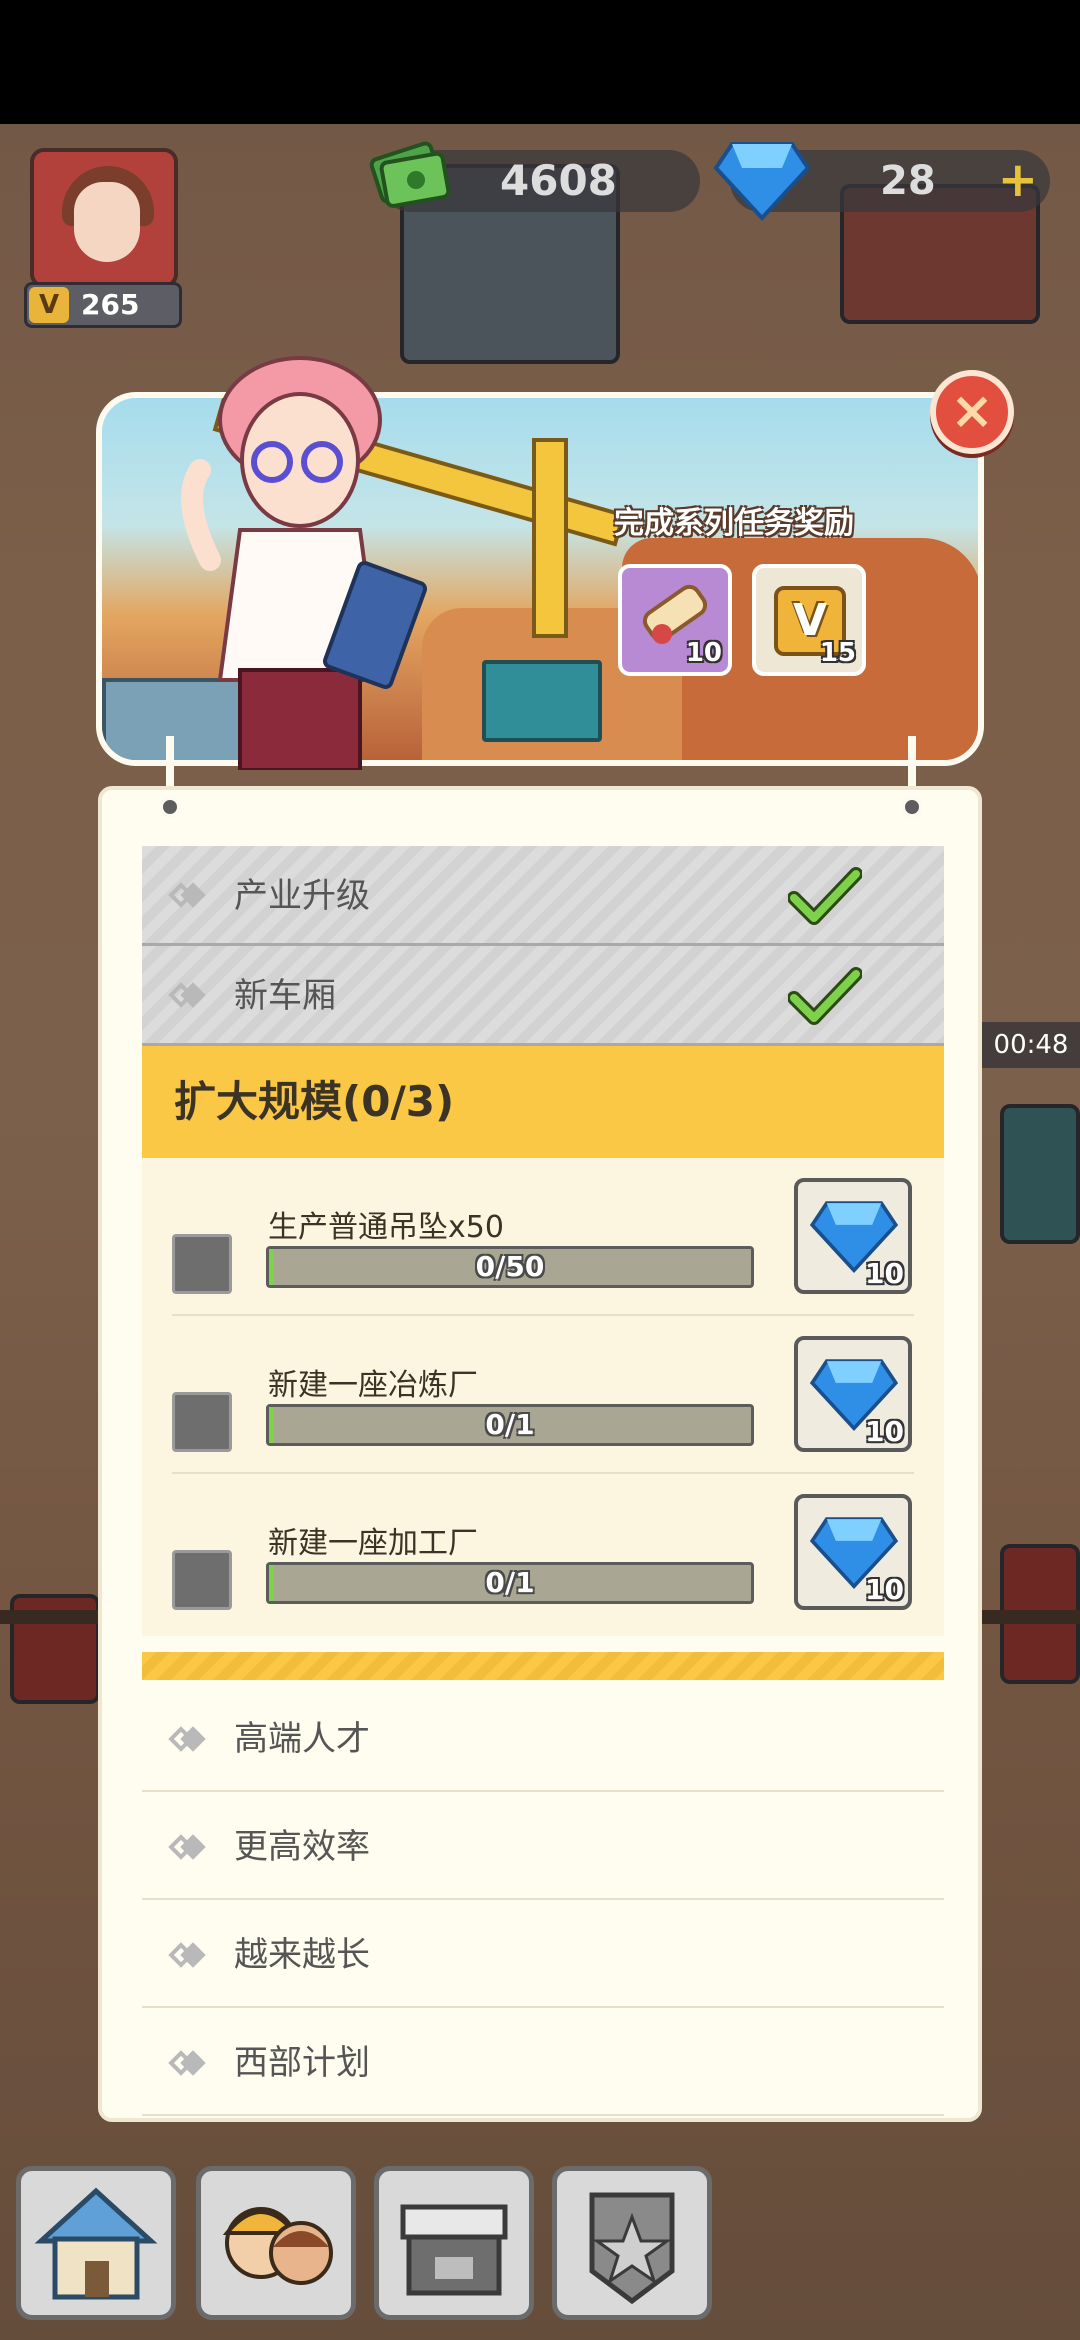  What do you see at coordinates (285, 996) in the screenshot?
I see `task-series-label: 新车厢` at bounding box center [285, 996].